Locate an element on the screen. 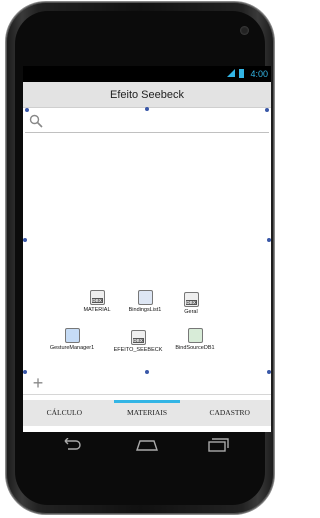 This screenshot has width=320, height=518. status-time: 4:00 is located at coordinates (259, 74).